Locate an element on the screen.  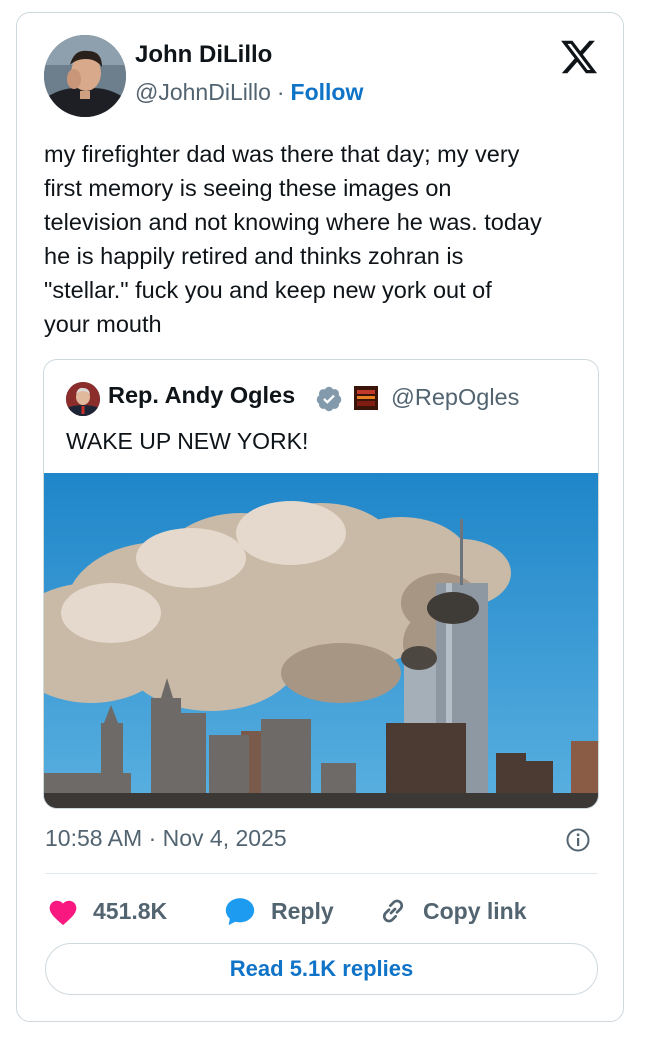
heart-icon is located at coordinates (63, 913).